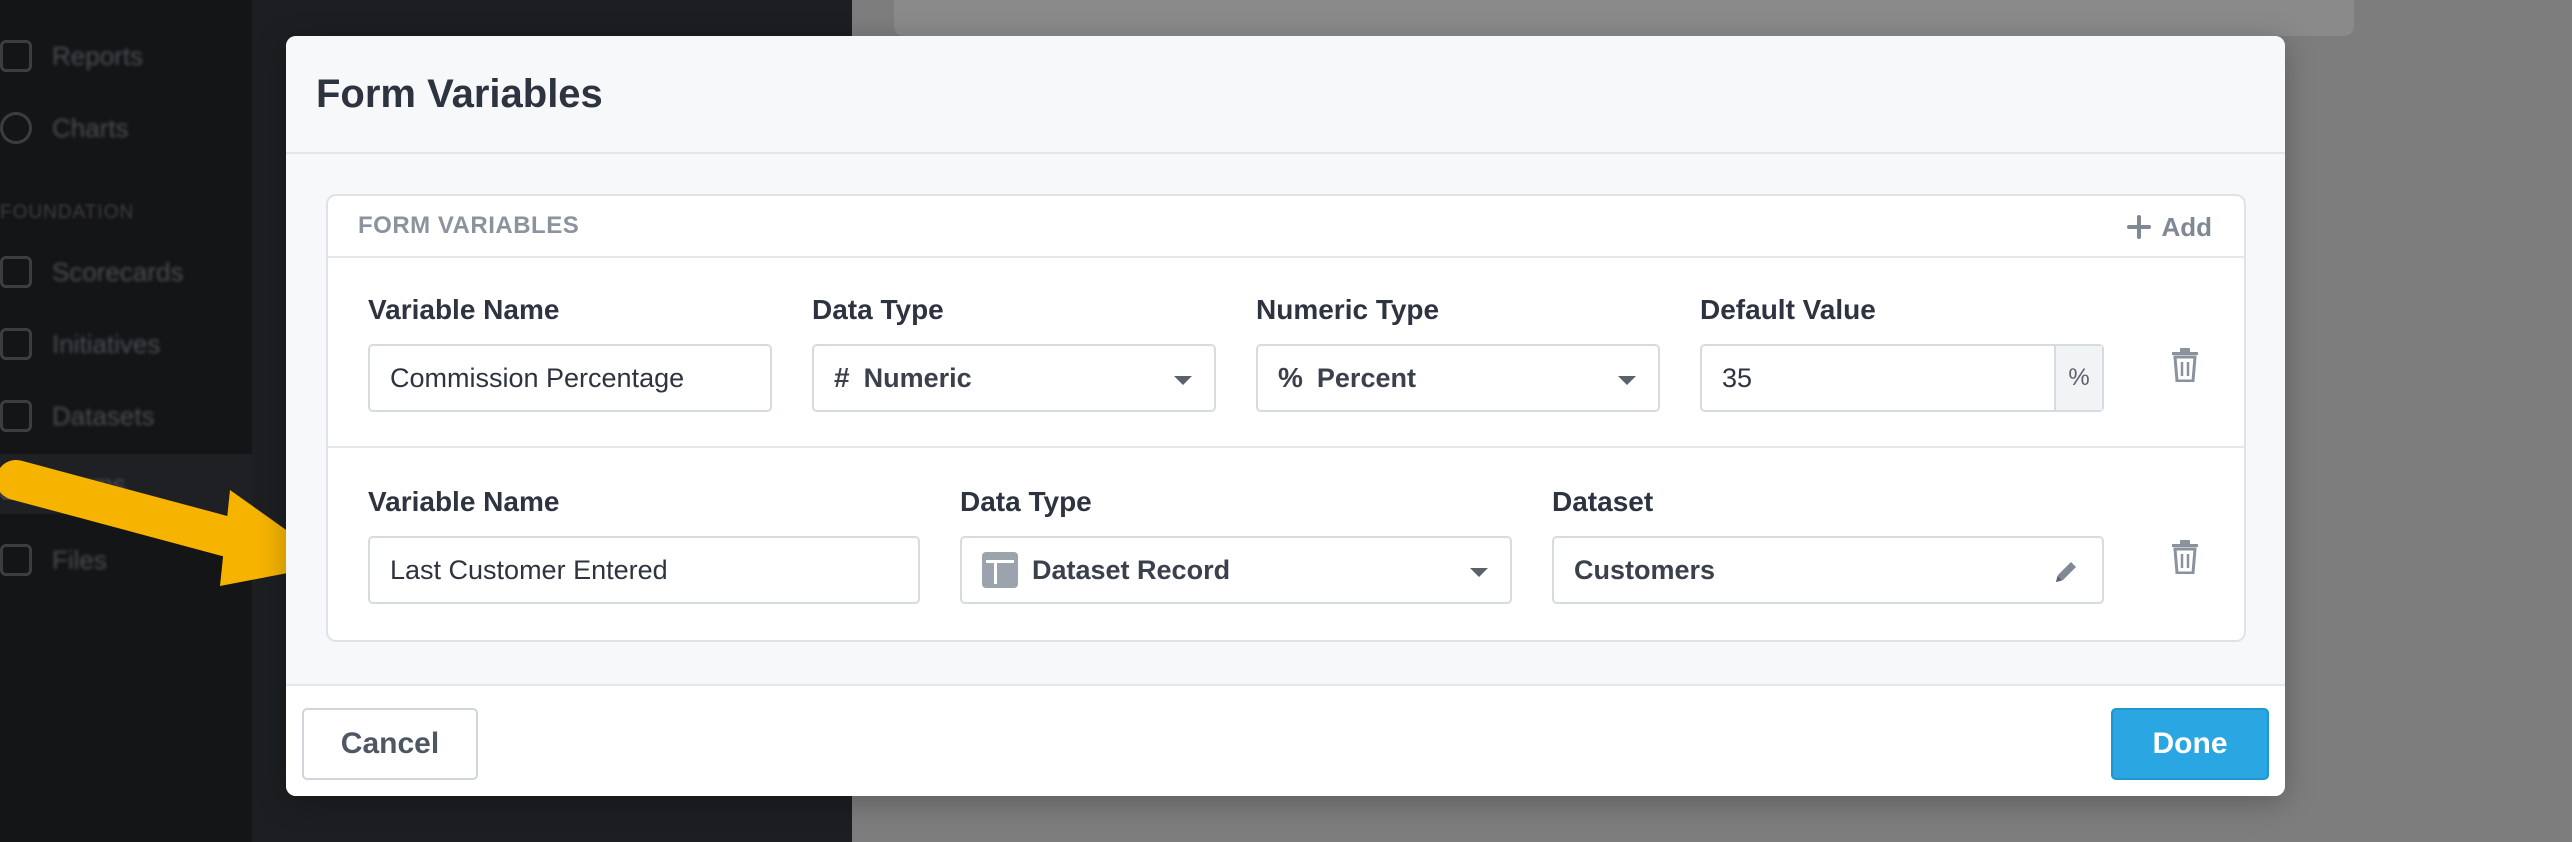 The height and width of the screenshot is (842, 2572). I want to click on sidebar-item-initiatives: Initiatives, so click(126, 344).